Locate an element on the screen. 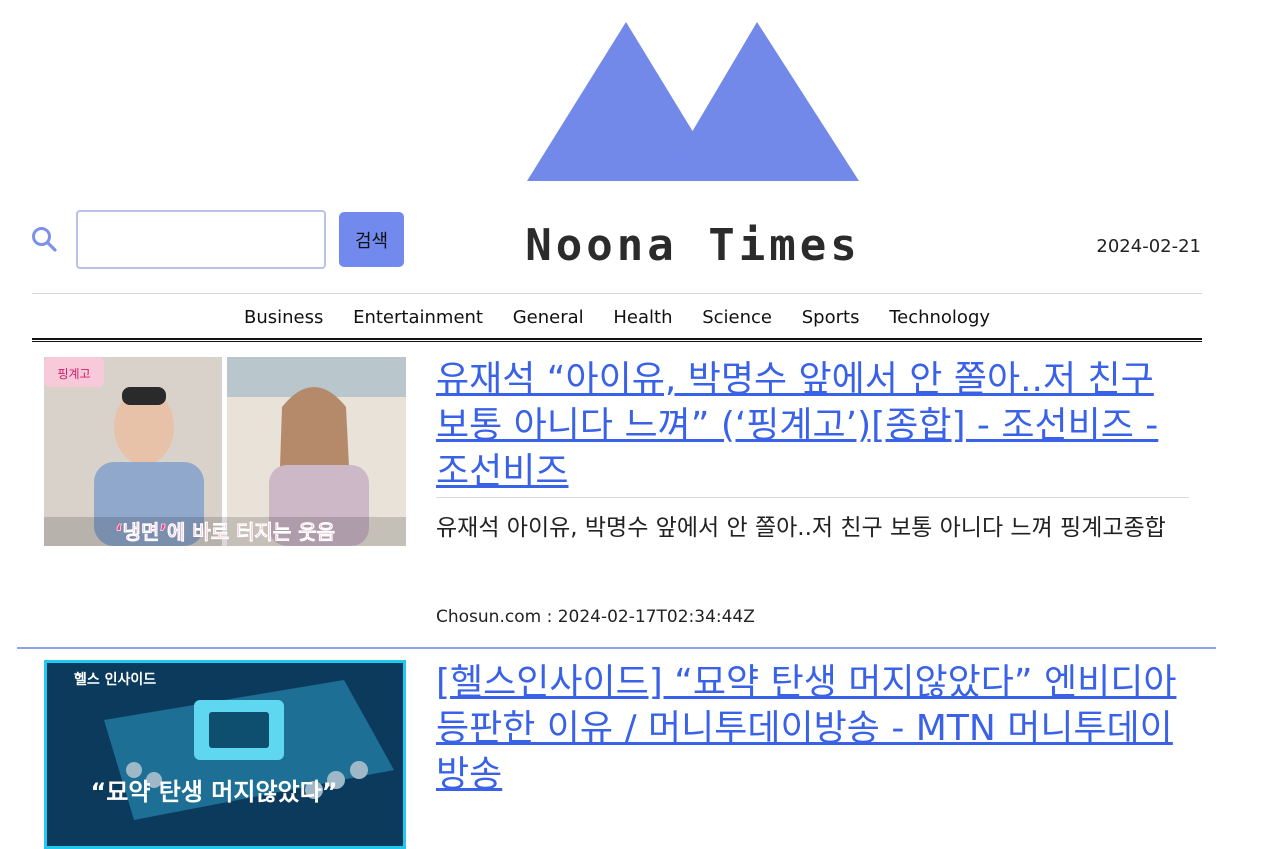 Image resolution: width=1271 pixels, height=849 pixels. search-icon is located at coordinates (44, 239).